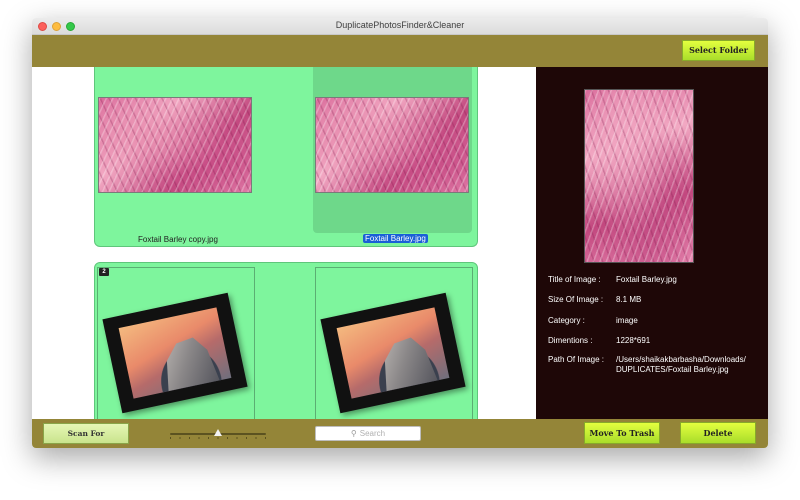  I want to click on title-value: Foxtail Barley.jpg, so click(646, 279).